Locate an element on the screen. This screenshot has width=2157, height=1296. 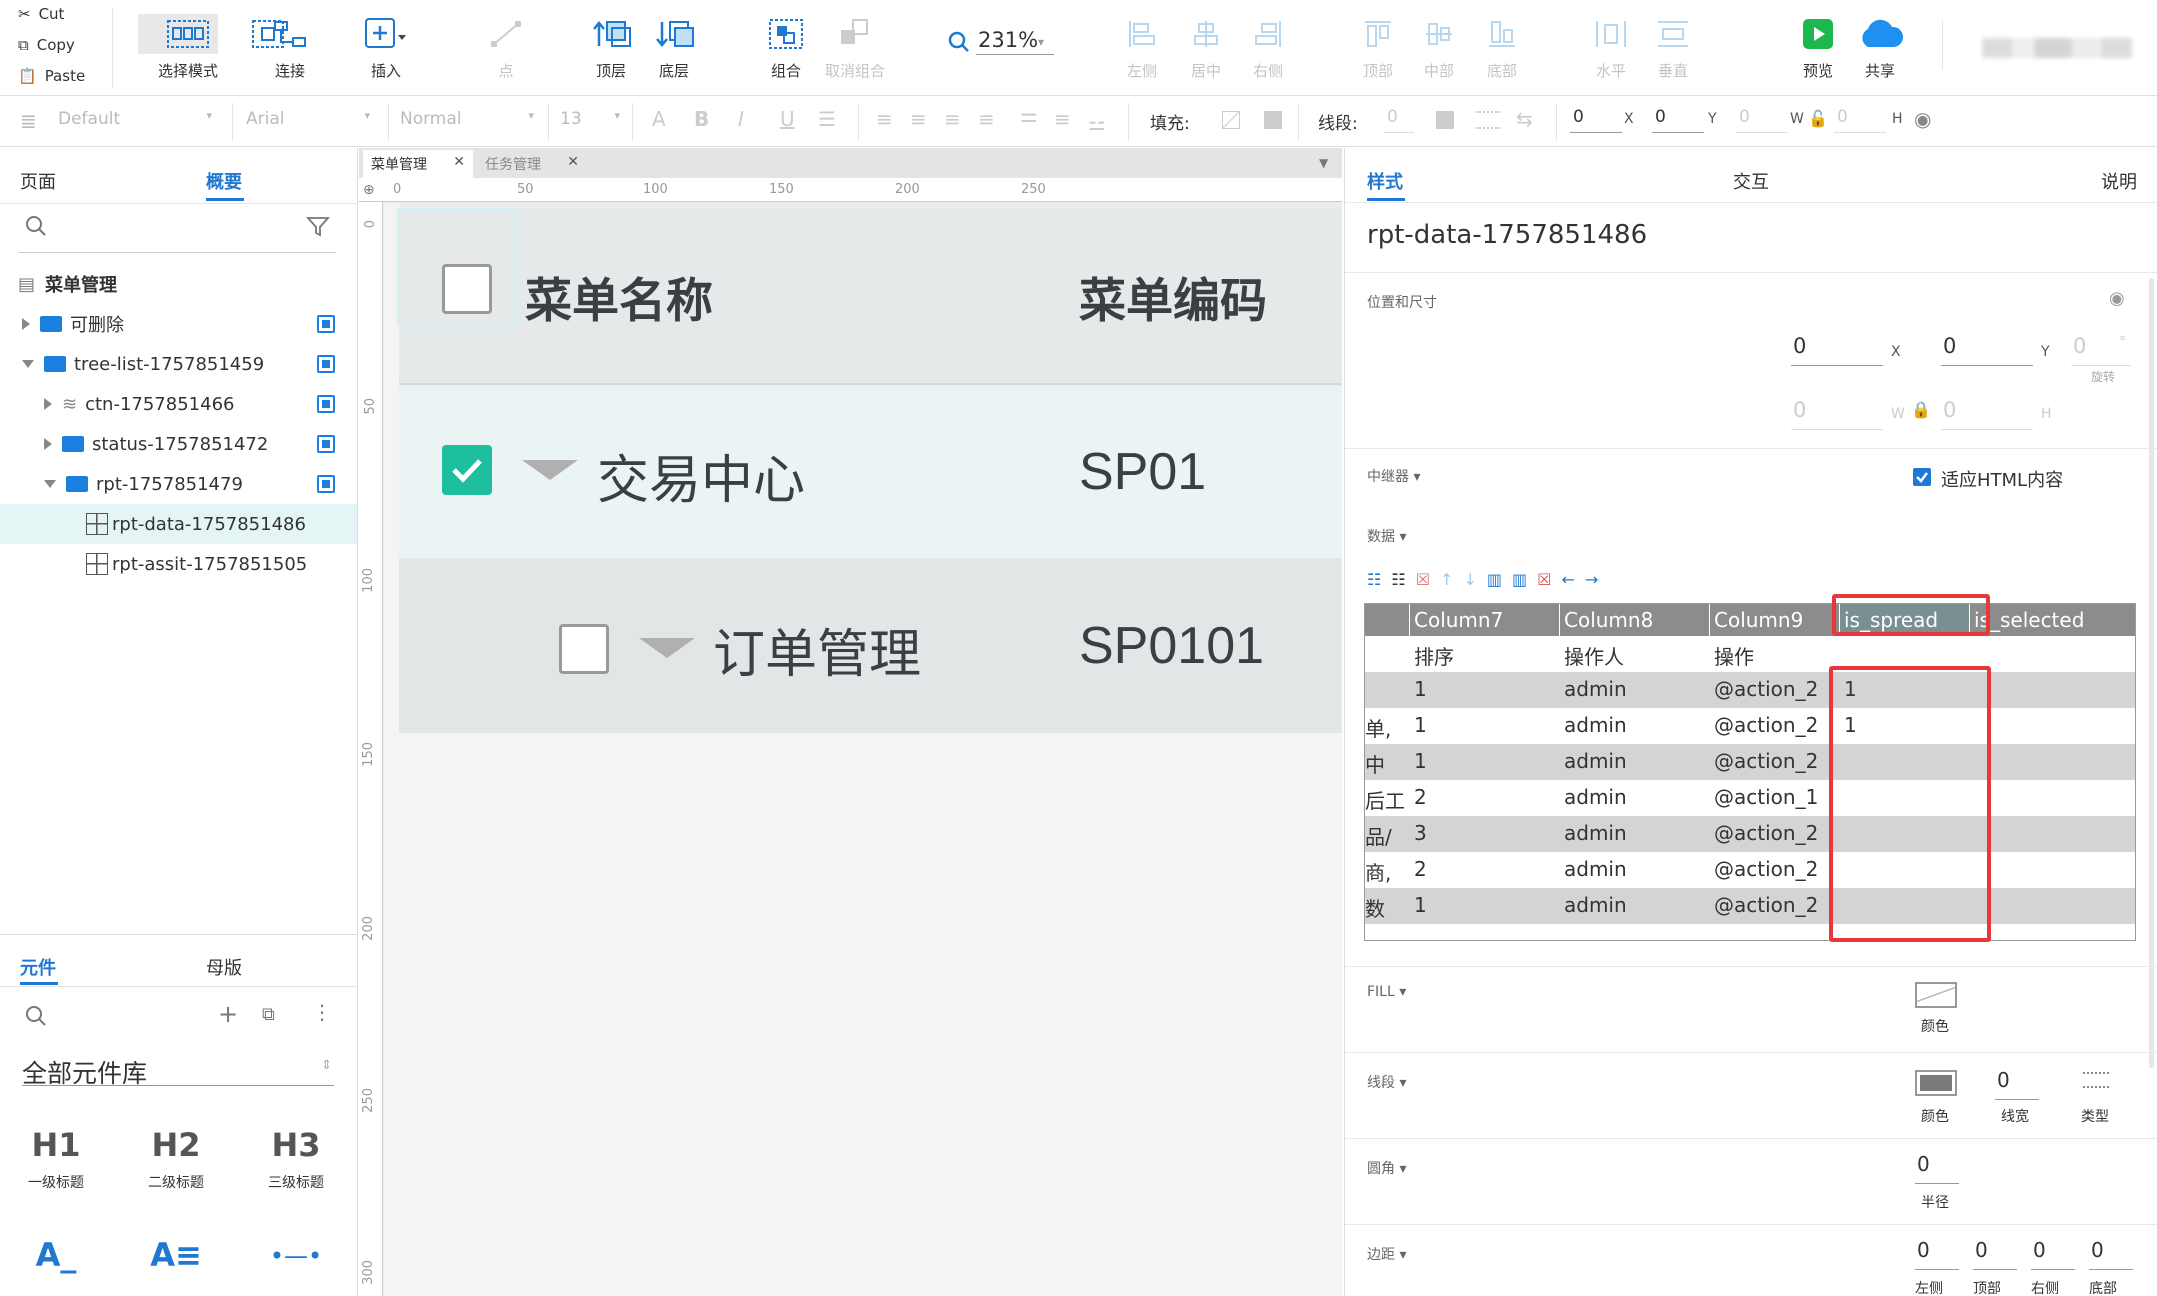
align-right-button: 右侧 is located at coordinates (1268, 47).